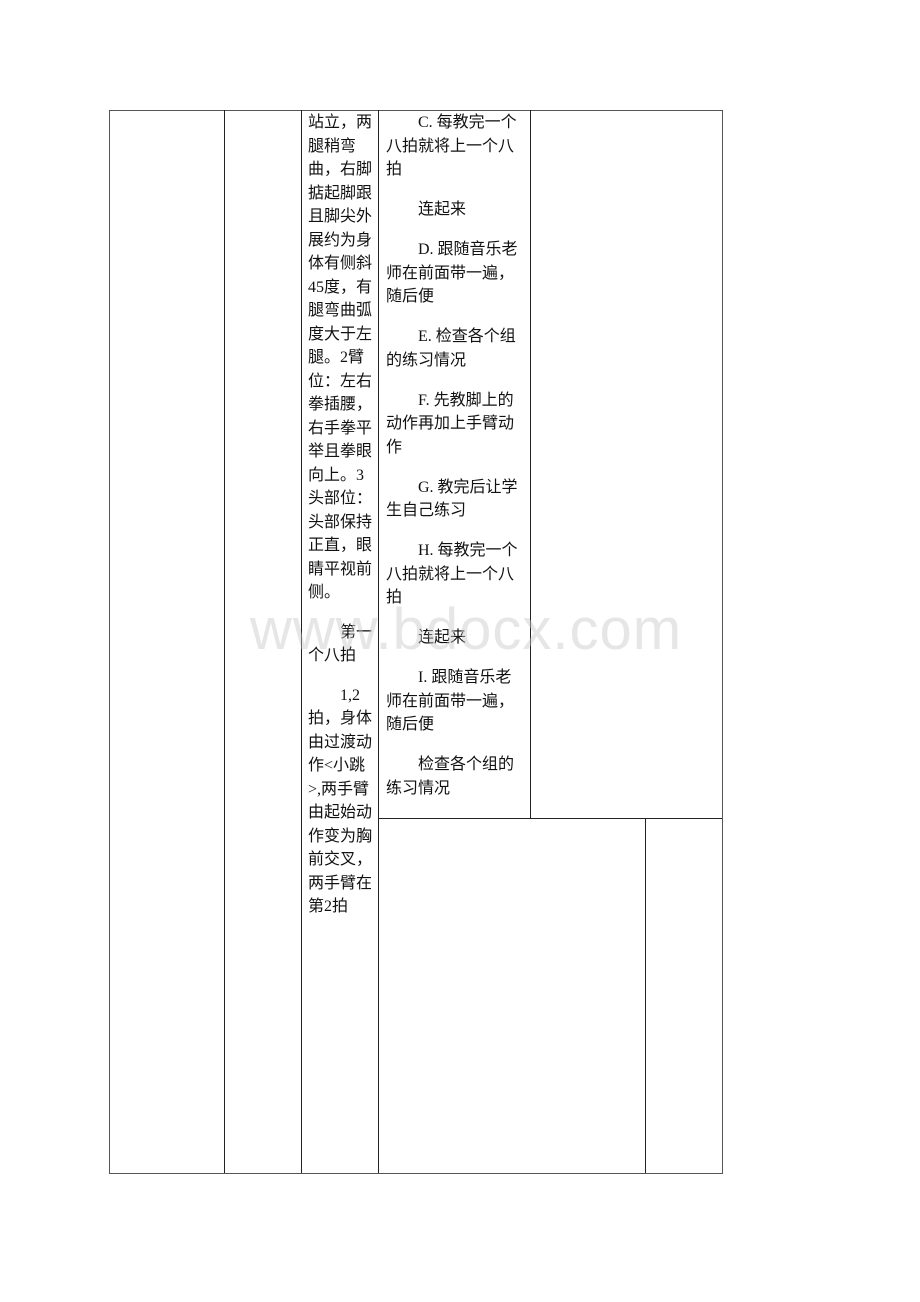 This screenshot has height=1302, width=920. I want to click on cell-paragraph: H. 每教完一个八拍就将上一个八拍, so click(452, 574).